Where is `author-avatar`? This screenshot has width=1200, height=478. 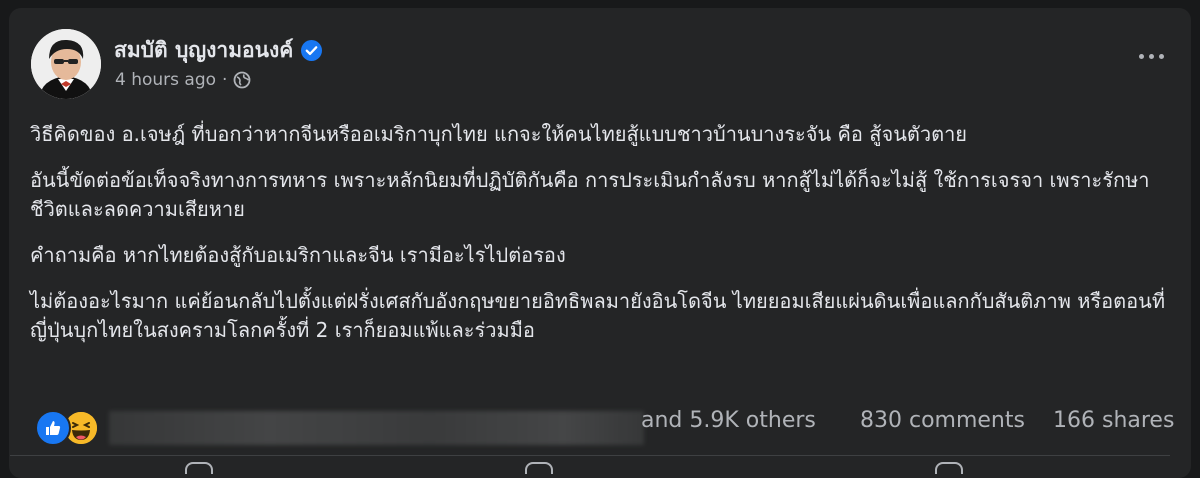 author-avatar is located at coordinates (66, 64).